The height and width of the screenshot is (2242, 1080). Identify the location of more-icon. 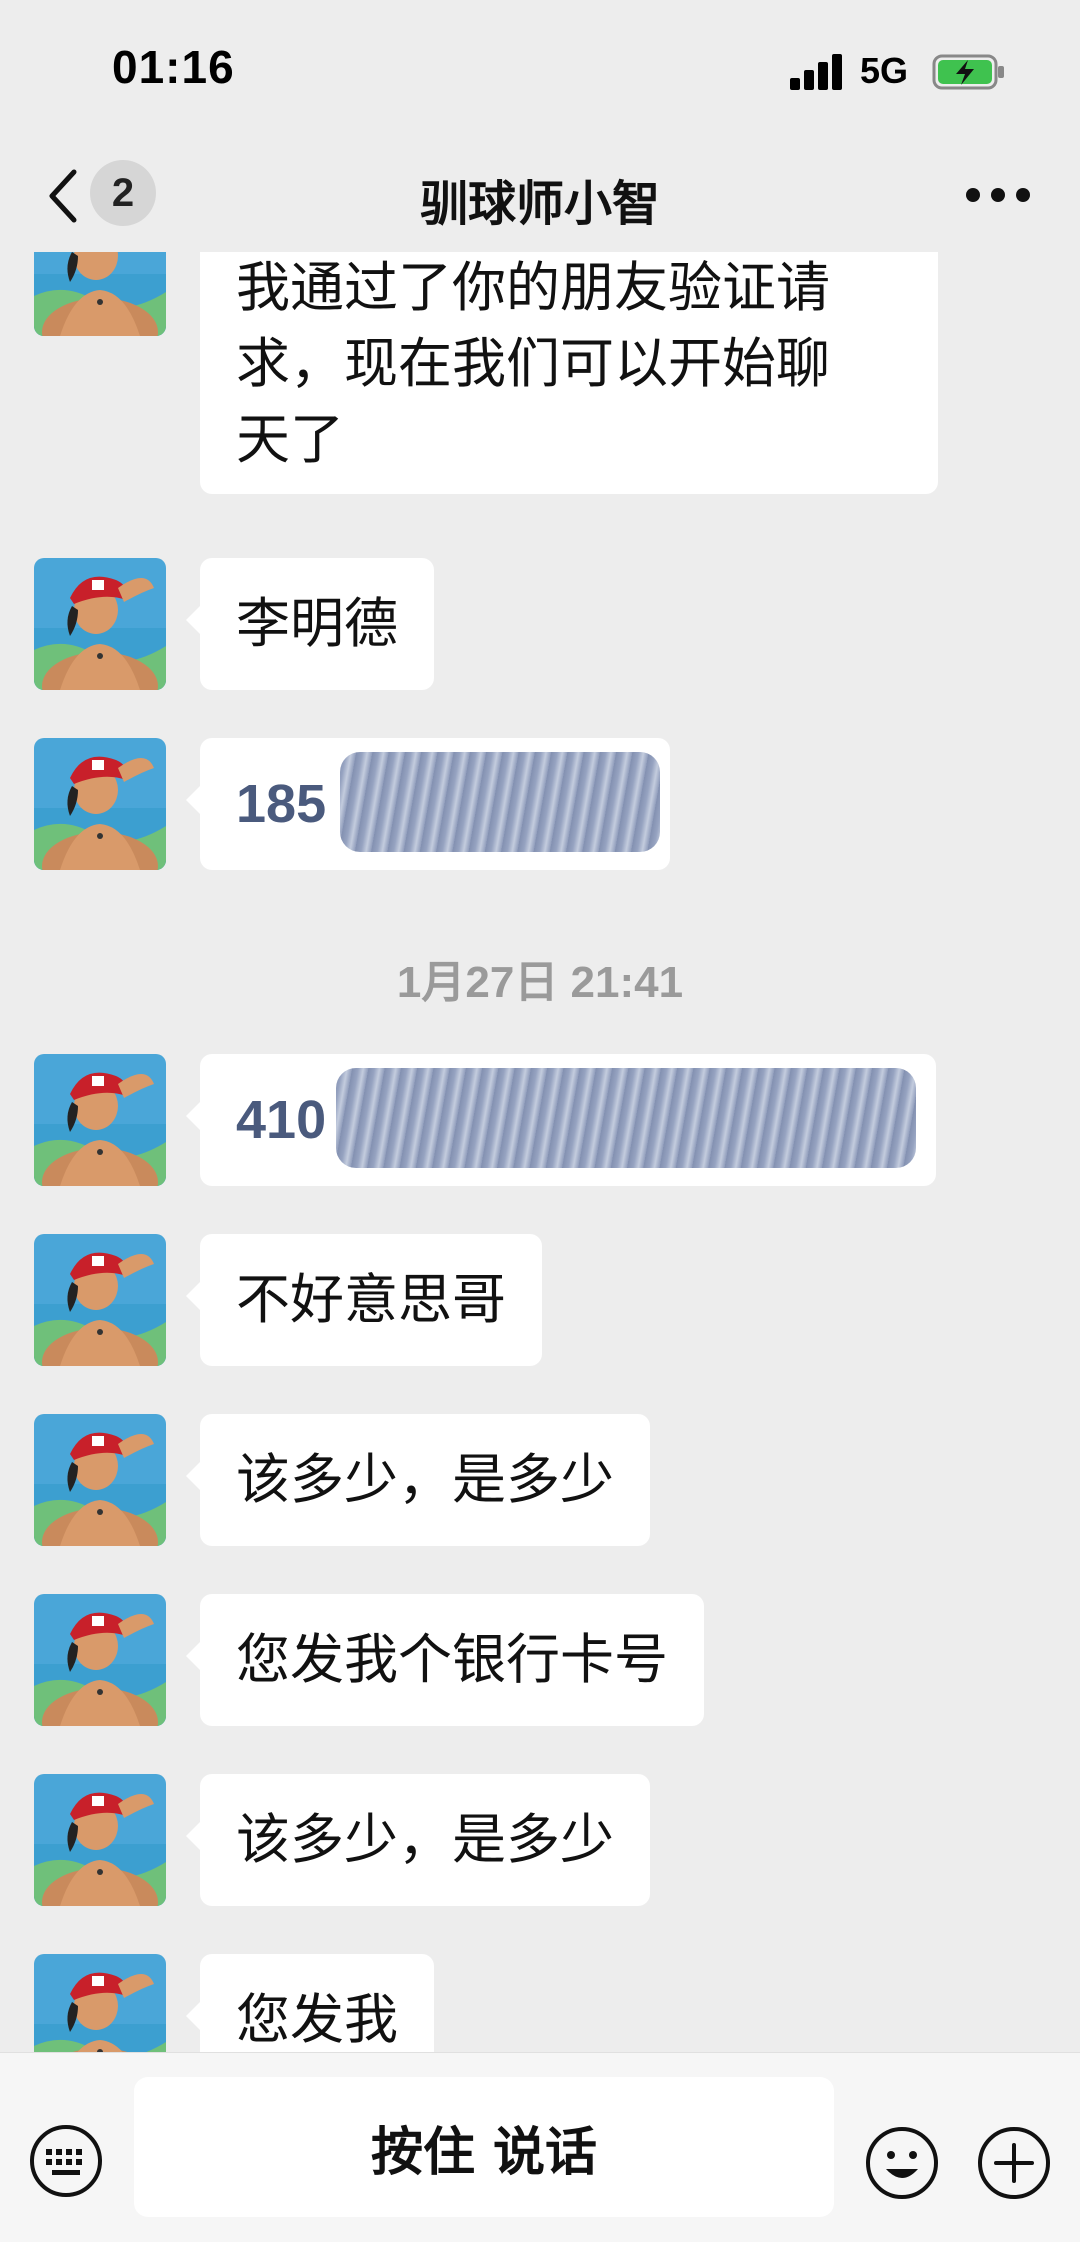
(998, 196).